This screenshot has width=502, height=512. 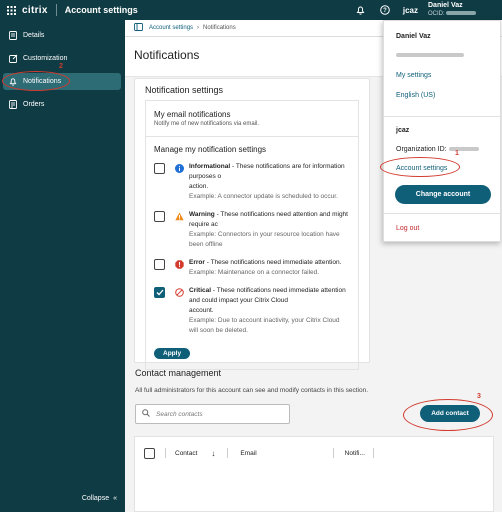 I want to click on error-icon, so click(x=179, y=264).